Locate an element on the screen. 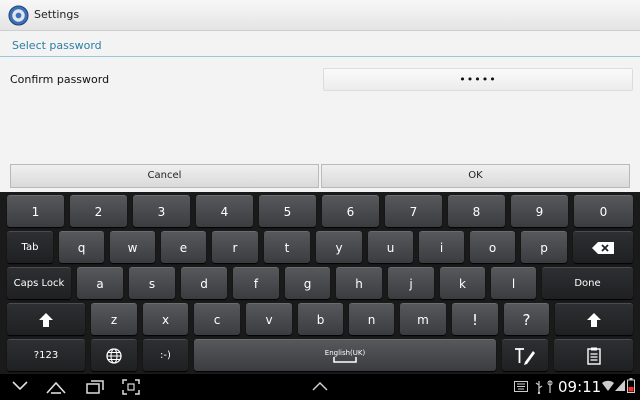 The height and width of the screenshot is (400, 640). symbols-key: ?123 is located at coordinates (46, 355).